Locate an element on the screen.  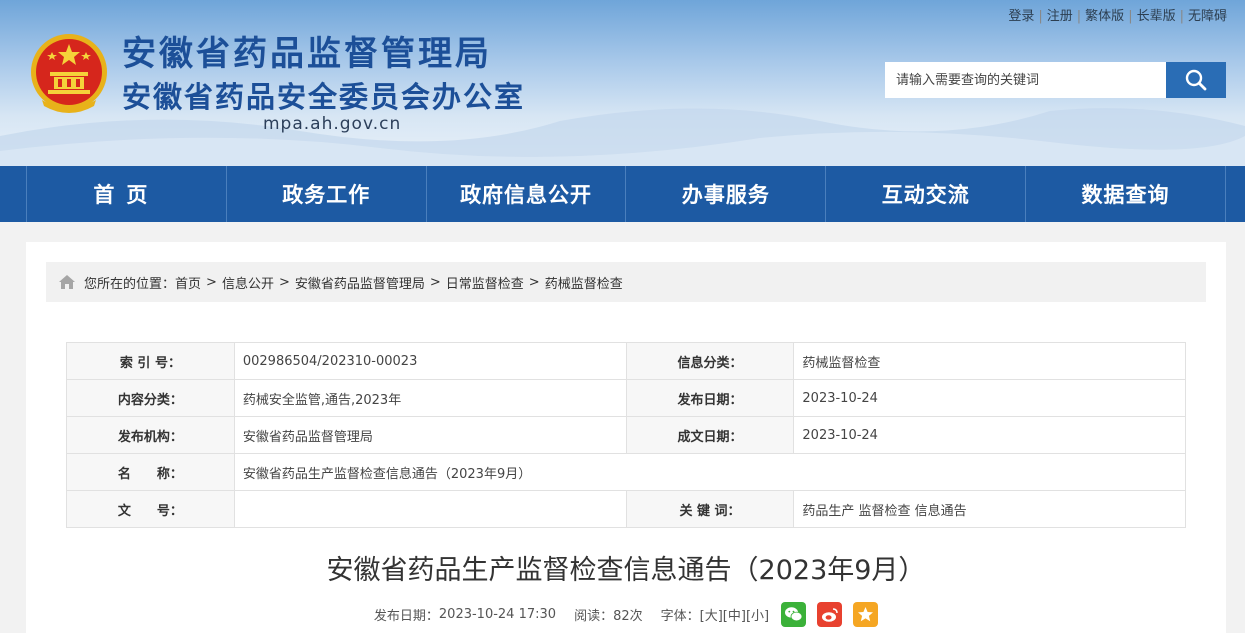
nav-item-info-disclosure: 政府信息公开 is located at coordinates (525, 194).